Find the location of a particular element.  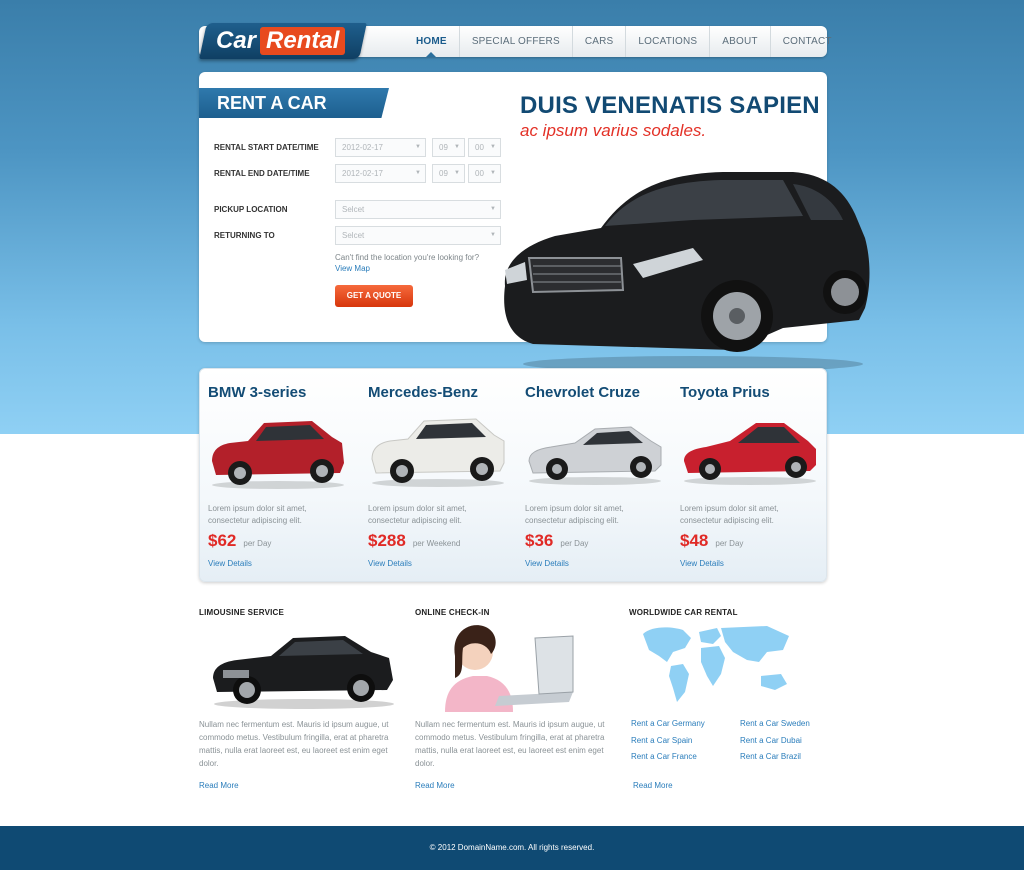

car-price-value: $48 is located at coordinates (694, 540).